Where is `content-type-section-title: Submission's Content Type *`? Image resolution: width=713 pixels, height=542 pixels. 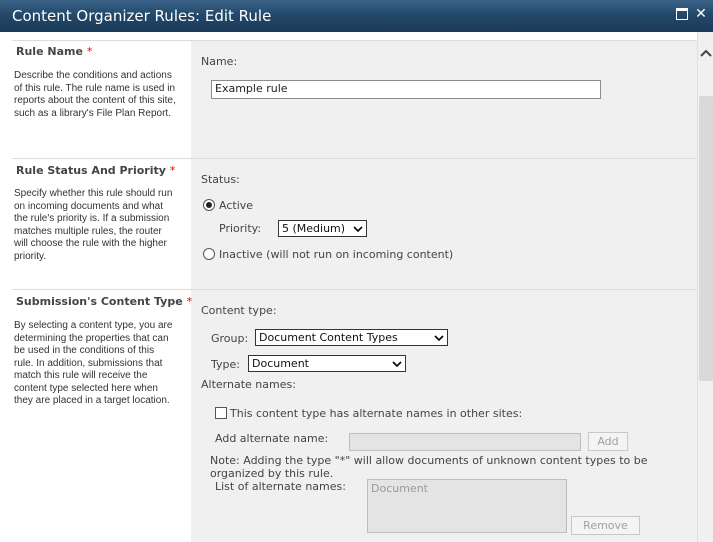
content-type-section-title: Submission's Content Type * is located at coordinates (104, 301).